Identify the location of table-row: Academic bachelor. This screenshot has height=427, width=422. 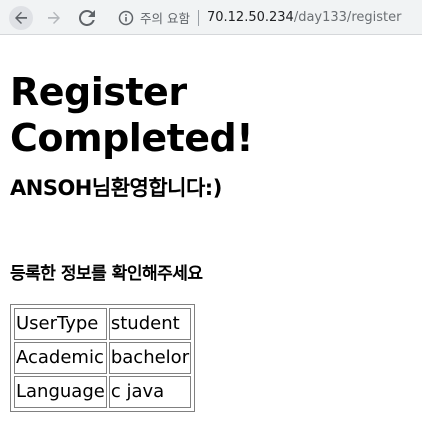
(103, 358).